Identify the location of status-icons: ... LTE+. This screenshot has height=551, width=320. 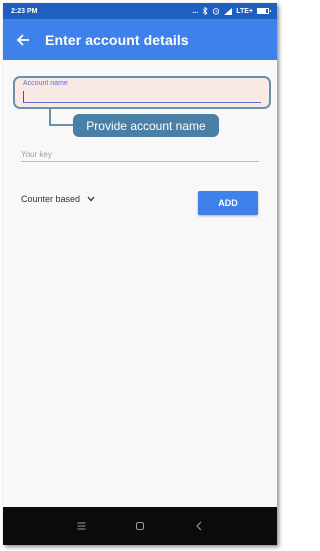
(231, 11).